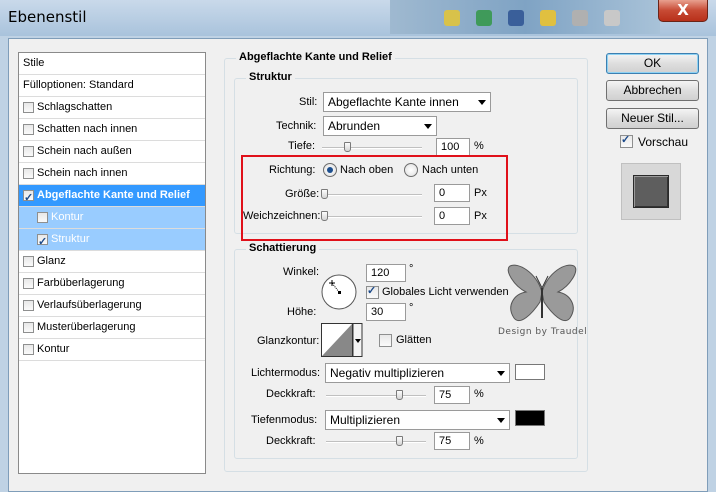 The height and width of the screenshot is (492, 716). Describe the element at coordinates (651, 191) in the screenshot. I see `style-preview-swatch` at that location.